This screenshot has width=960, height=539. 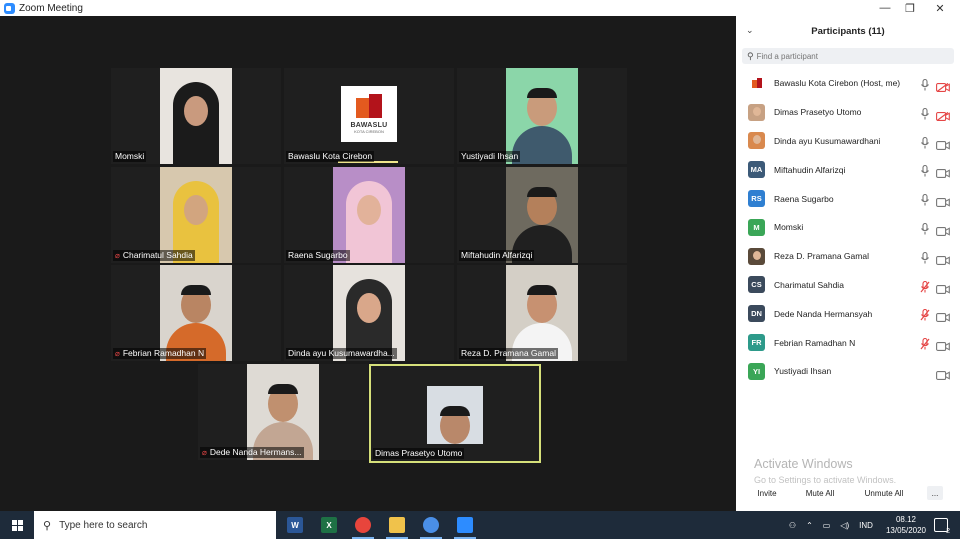 I want to click on video-tile: ⌀ Charimatul Sahdia, so click(x=196, y=215).